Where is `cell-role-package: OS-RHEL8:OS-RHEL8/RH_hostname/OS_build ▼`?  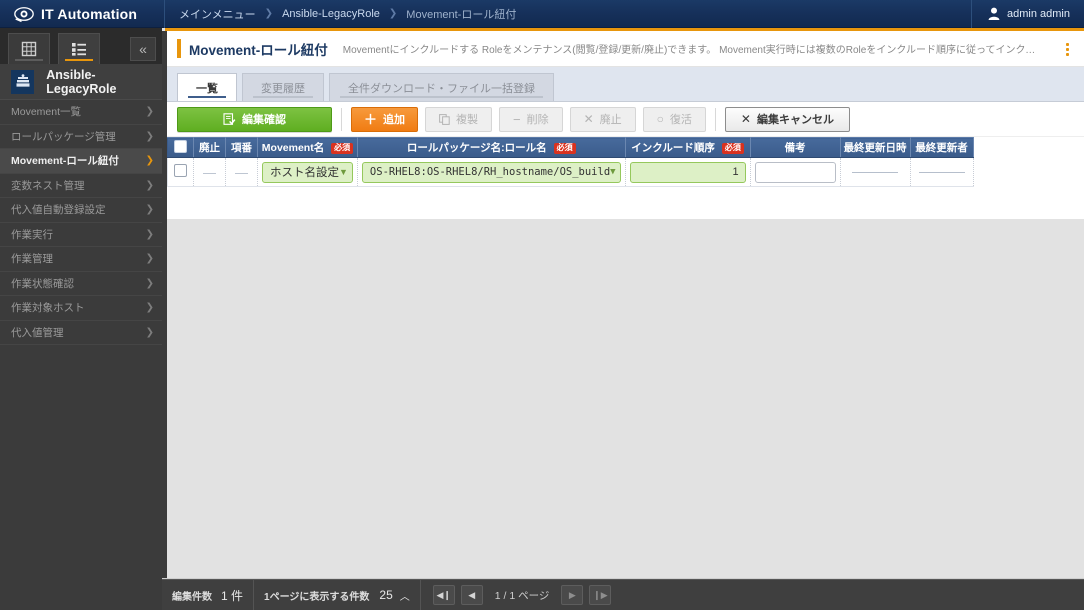
cell-role-package: OS-RHEL8:OS-RHEL8/RH_hostname/OS_build ▼ is located at coordinates (491, 172).